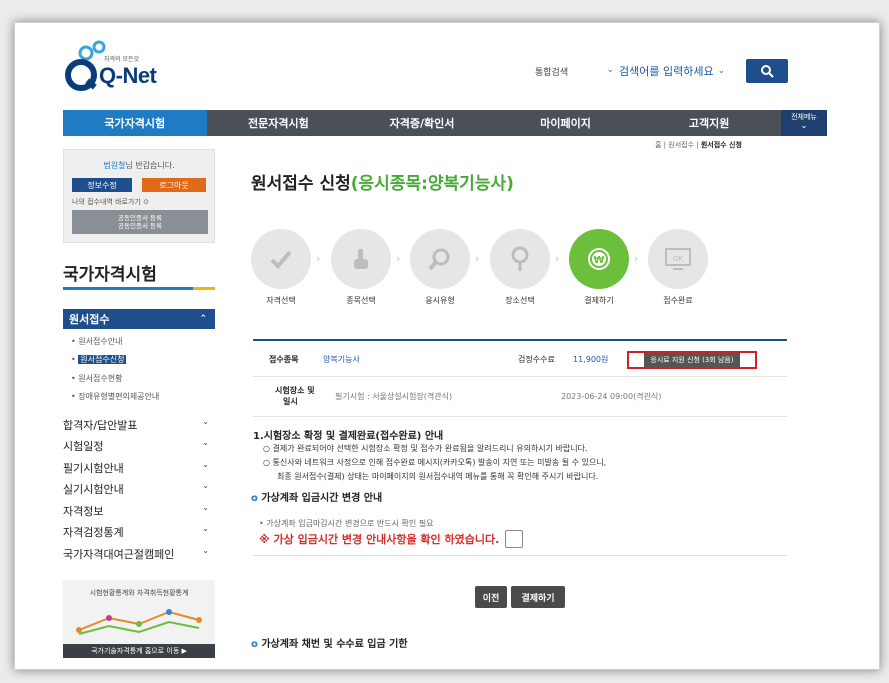  I want to click on virtual-confirm-row: ※ 가상 입금시간 변경 안내사항을 확인 하였습니다., so click(391, 539).